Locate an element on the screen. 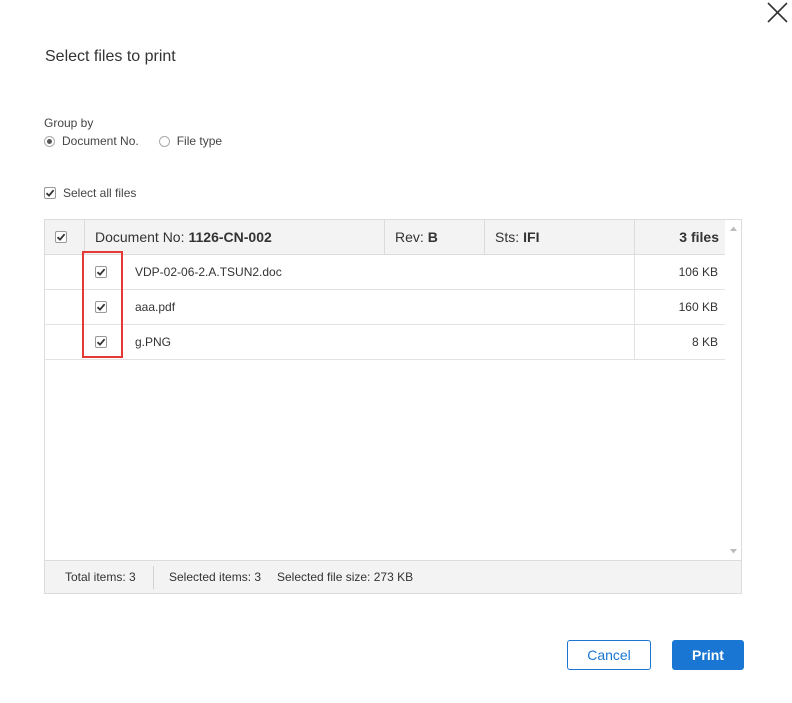 Image resolution: width=792 pixels, height=703 pixels. file-name: VDP-02-06-2.A.TSUN2.doc is located at coordinates (208, 272).